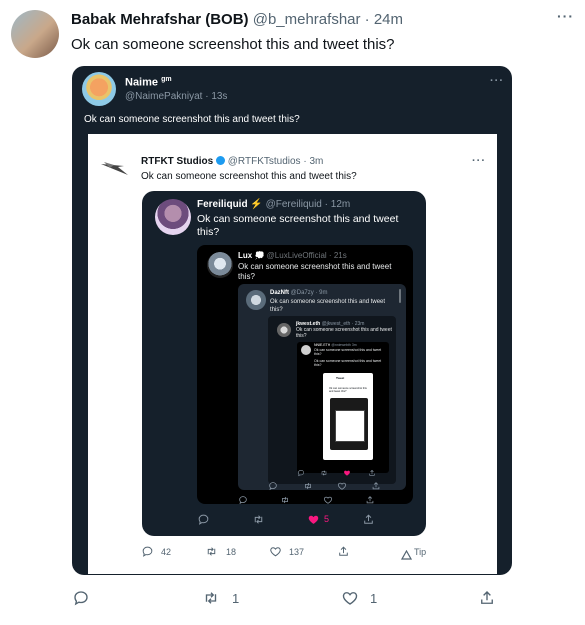 The width and height of the screenshot is (585, 625). What do you see at coordinates (302, 293) in the screenshot?
I see `handle: @Da7zy` at bounding box center [302, 293].